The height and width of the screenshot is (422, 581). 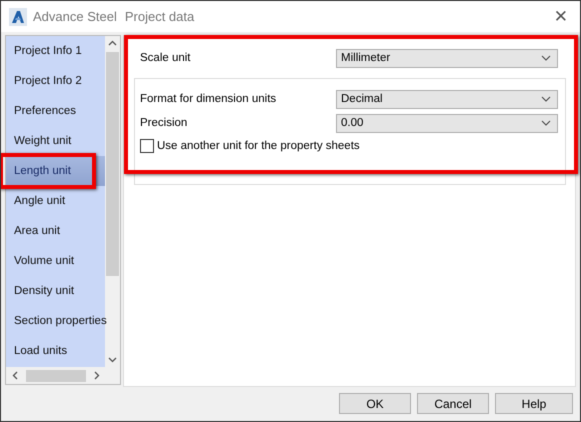 I want to click on checkbox, so click(x=147, y=146).